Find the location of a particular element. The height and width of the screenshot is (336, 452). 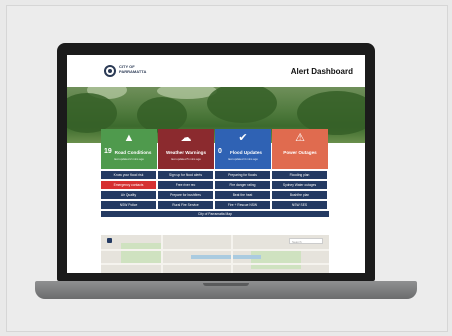

city-logo-text: CITY OF PARRAMATTA is located at coordinates (139, 69).